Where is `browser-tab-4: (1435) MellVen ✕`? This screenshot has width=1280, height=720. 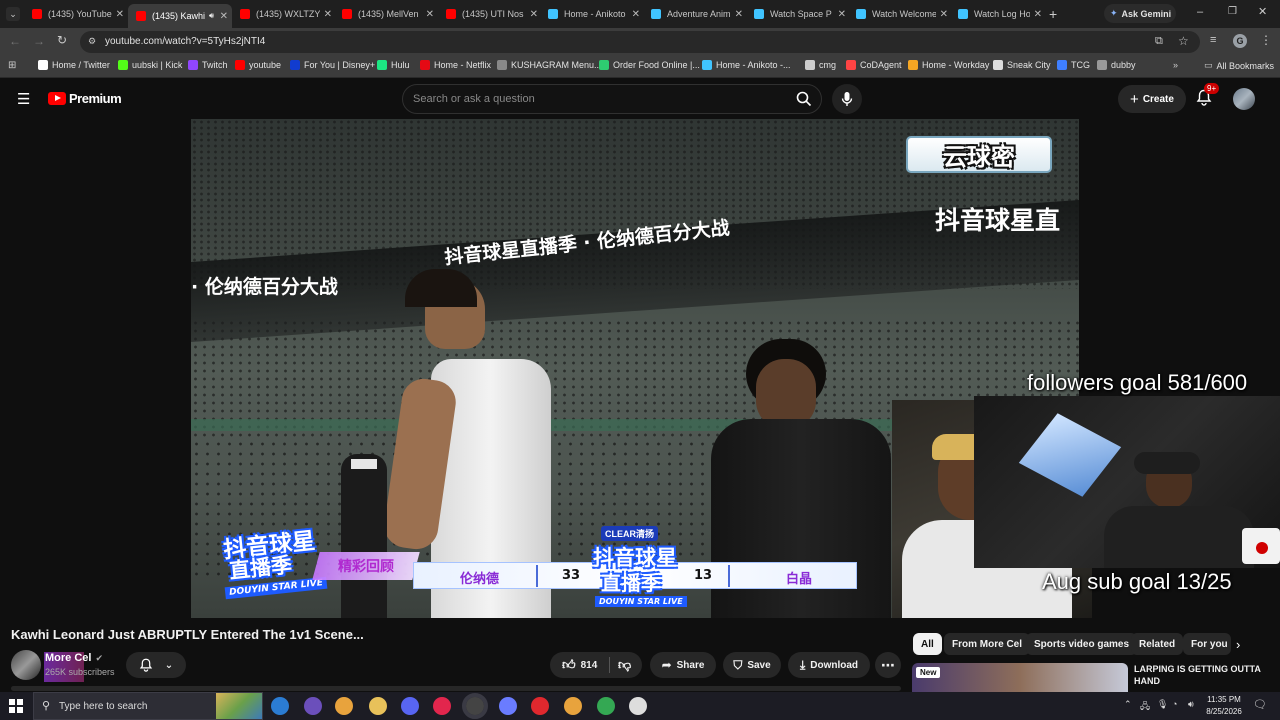
browser-tab-4: (1435) MellVen ✕ is located at coordinates (386, 14).